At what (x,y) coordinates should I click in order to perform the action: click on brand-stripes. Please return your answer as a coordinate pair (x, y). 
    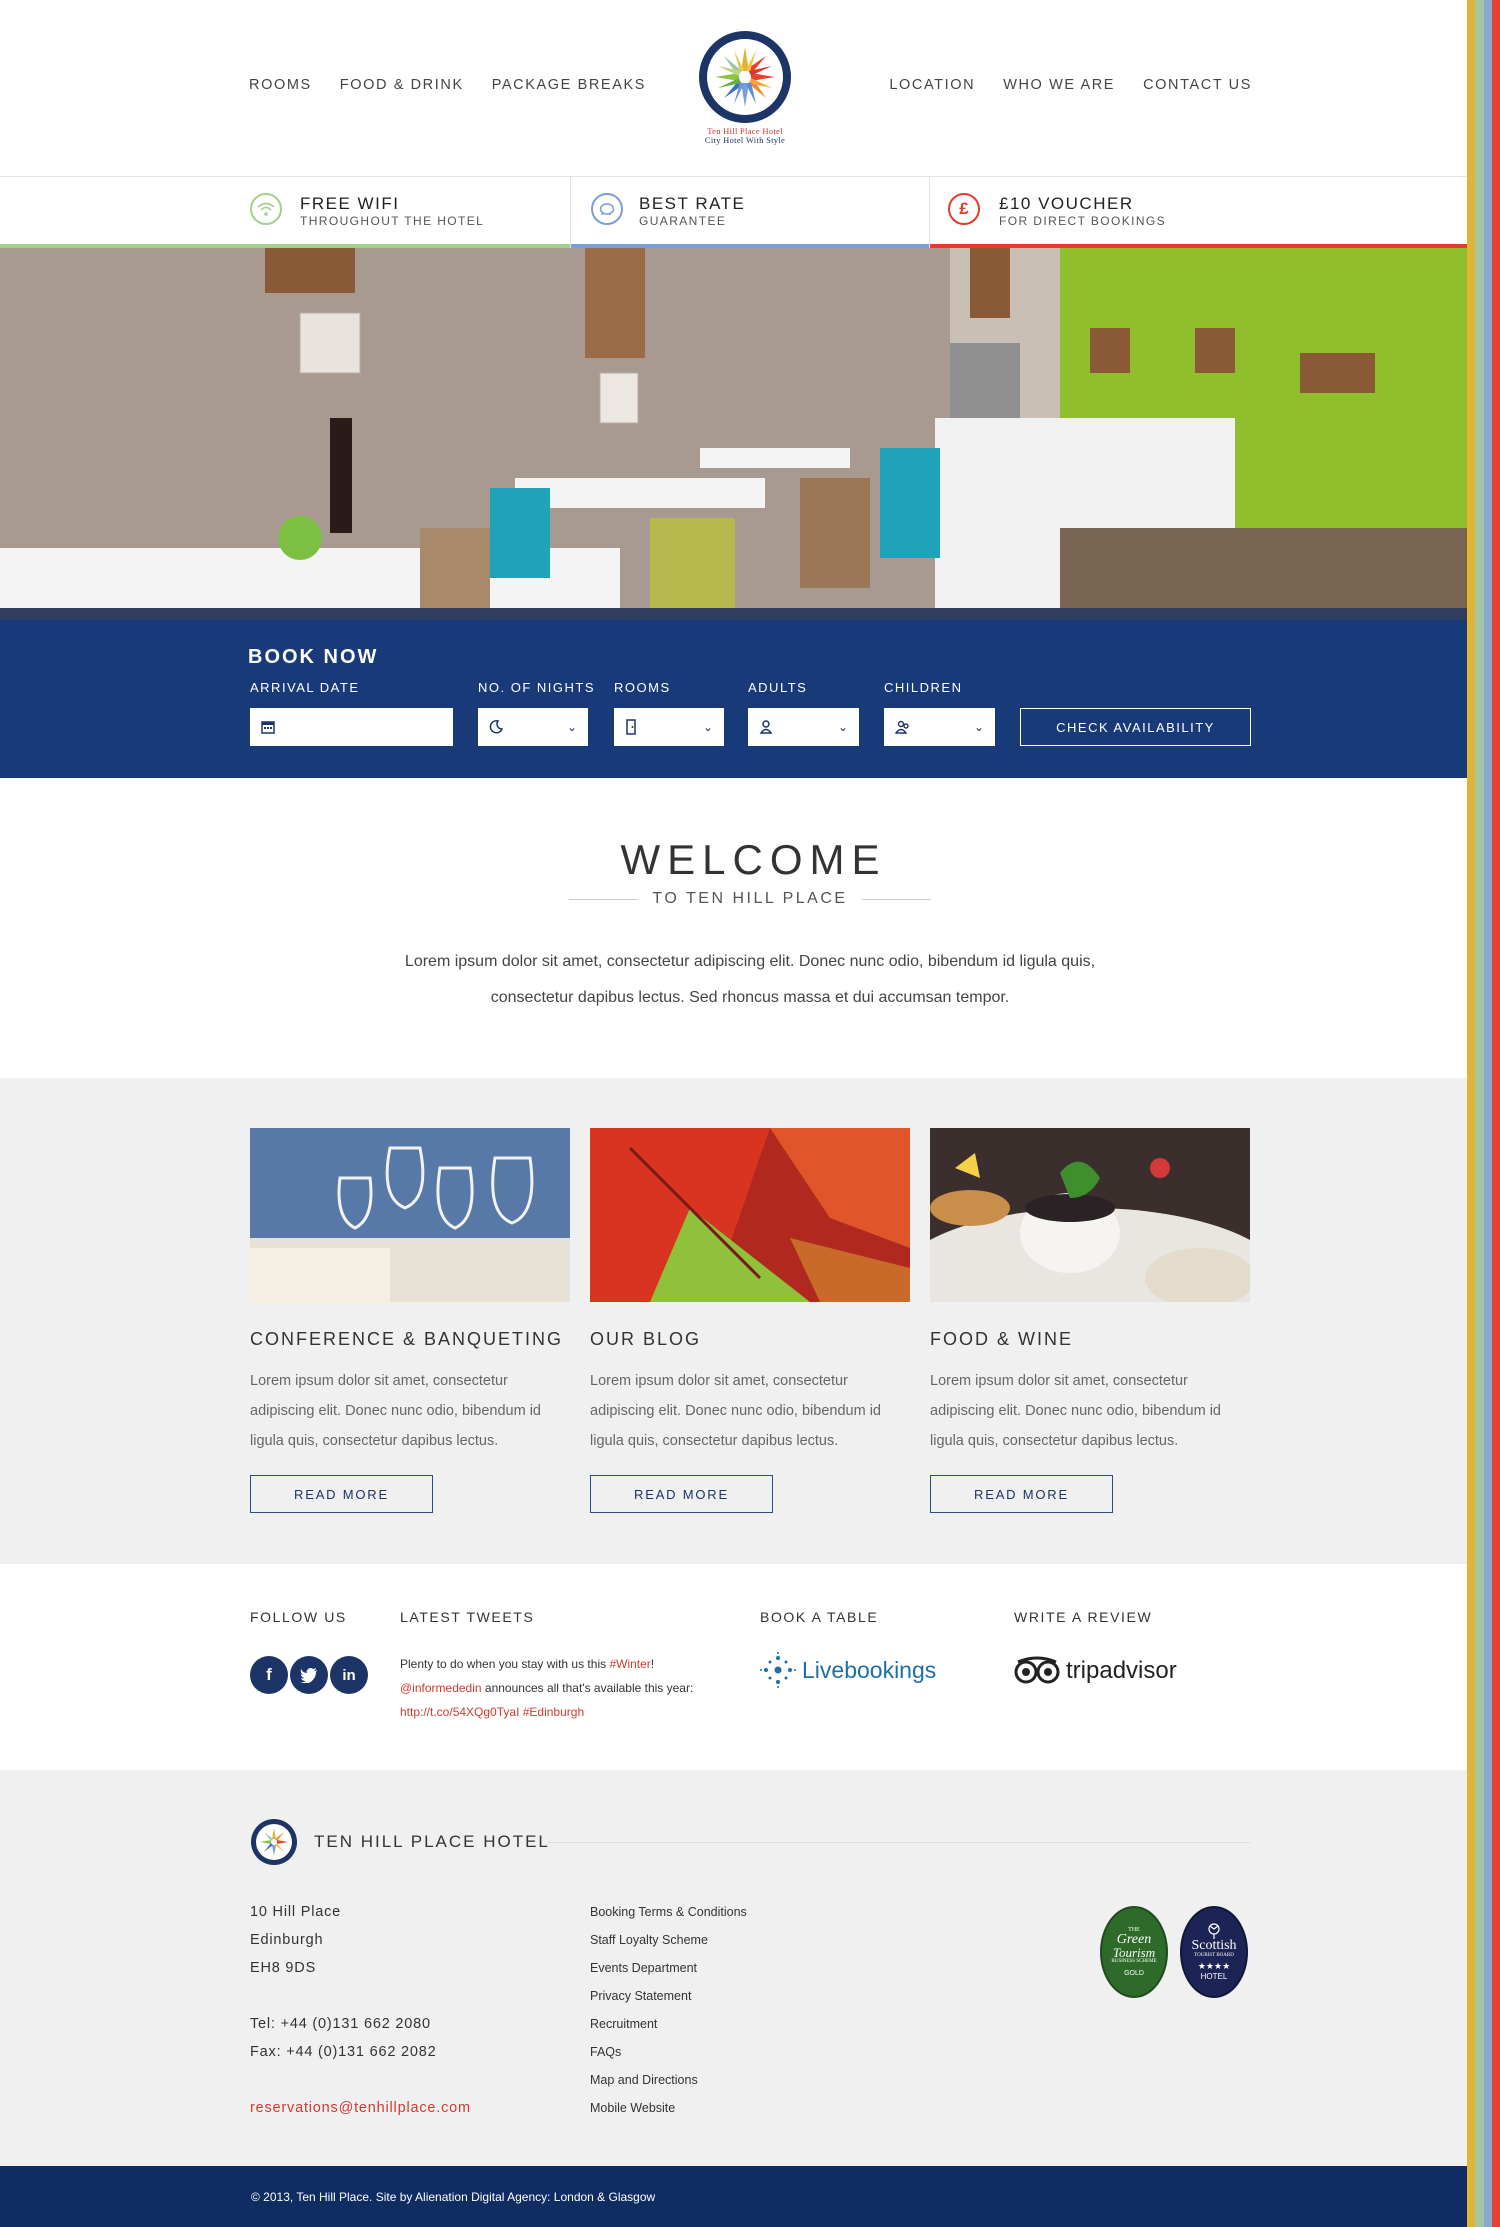
    Looking at the image, I should click on (1483, 1113).